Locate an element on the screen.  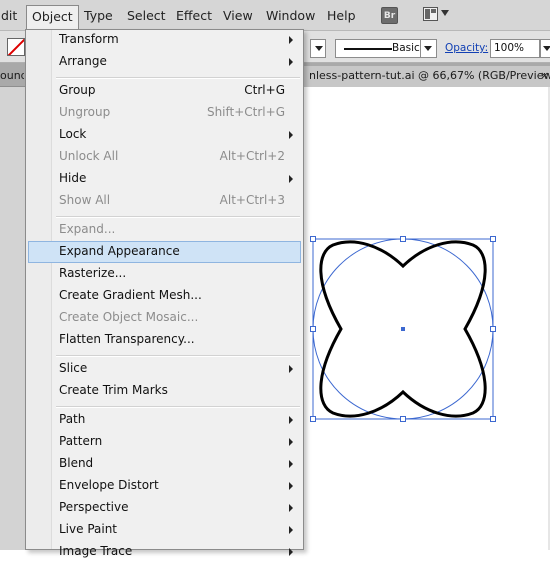
menu-item-label: Create Trim Marks is located at coordinates (113, 390).